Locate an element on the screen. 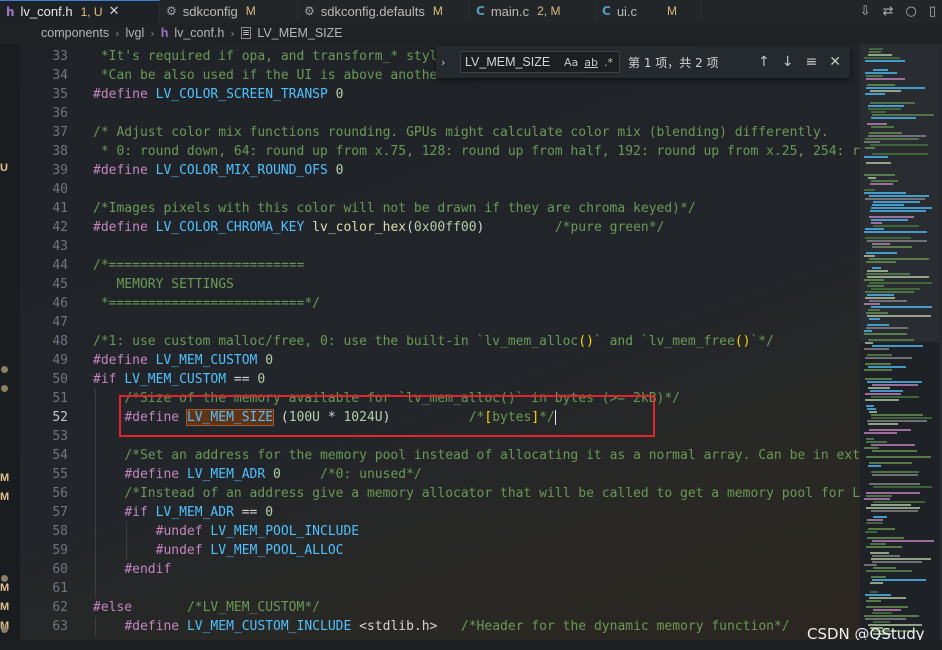 The height and width of the screenshot is (650, 942). code-line: 49 #define LV_MEM_CUSTOM 0 is located at coordinates (440, 360).